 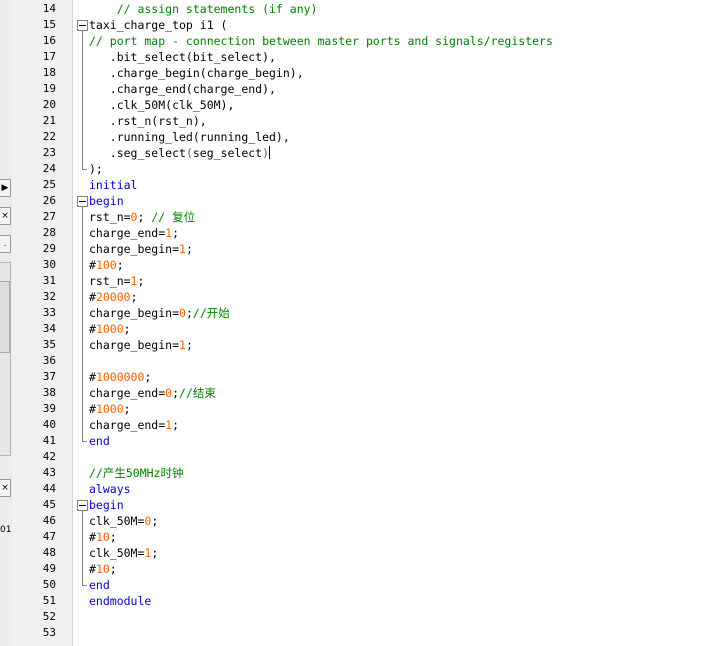 I want to click on code-line: 22 .running_led(running_led),, so click(x=352, y=137).